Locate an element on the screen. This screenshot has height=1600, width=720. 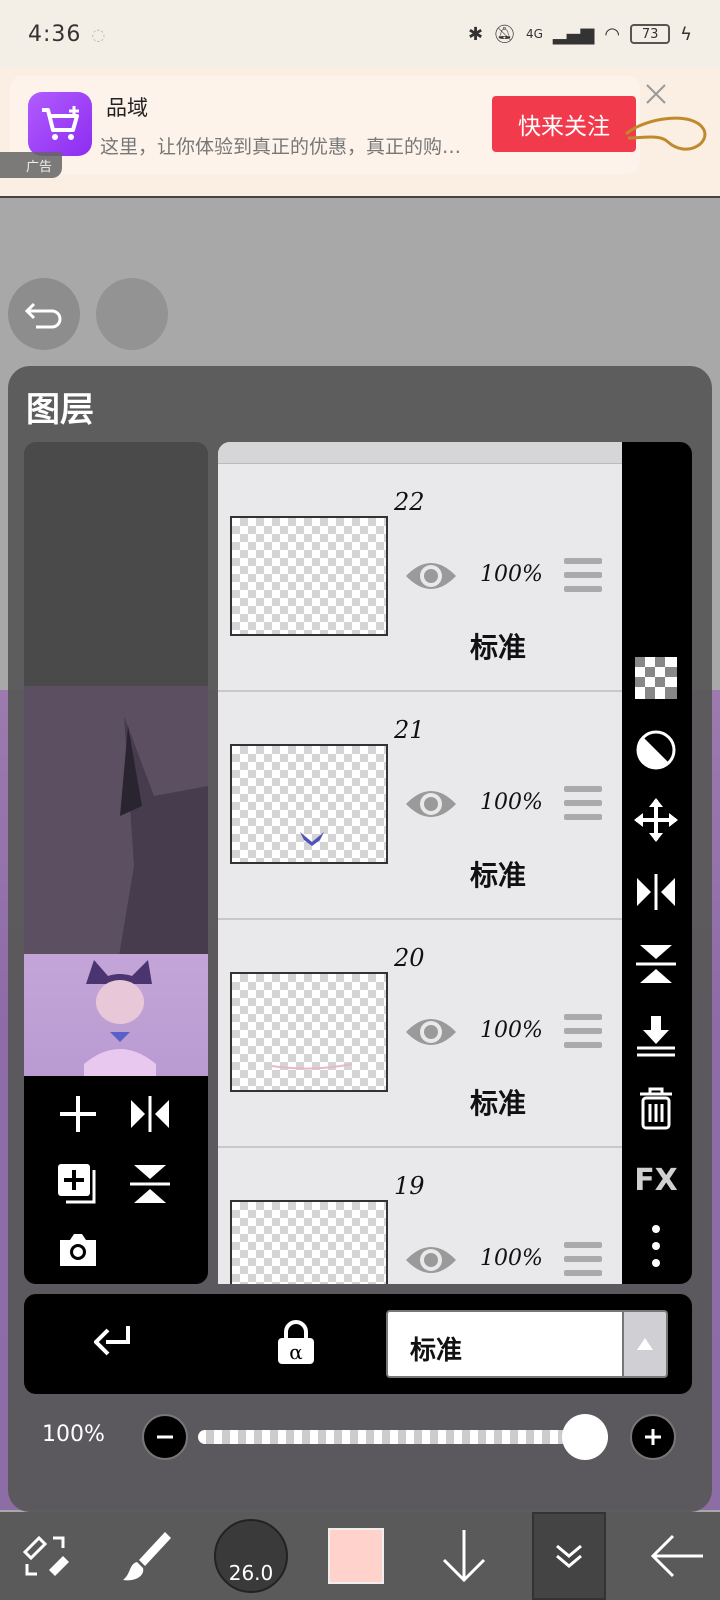
opacity-decrease-button is located at coordinates (165, 1437).